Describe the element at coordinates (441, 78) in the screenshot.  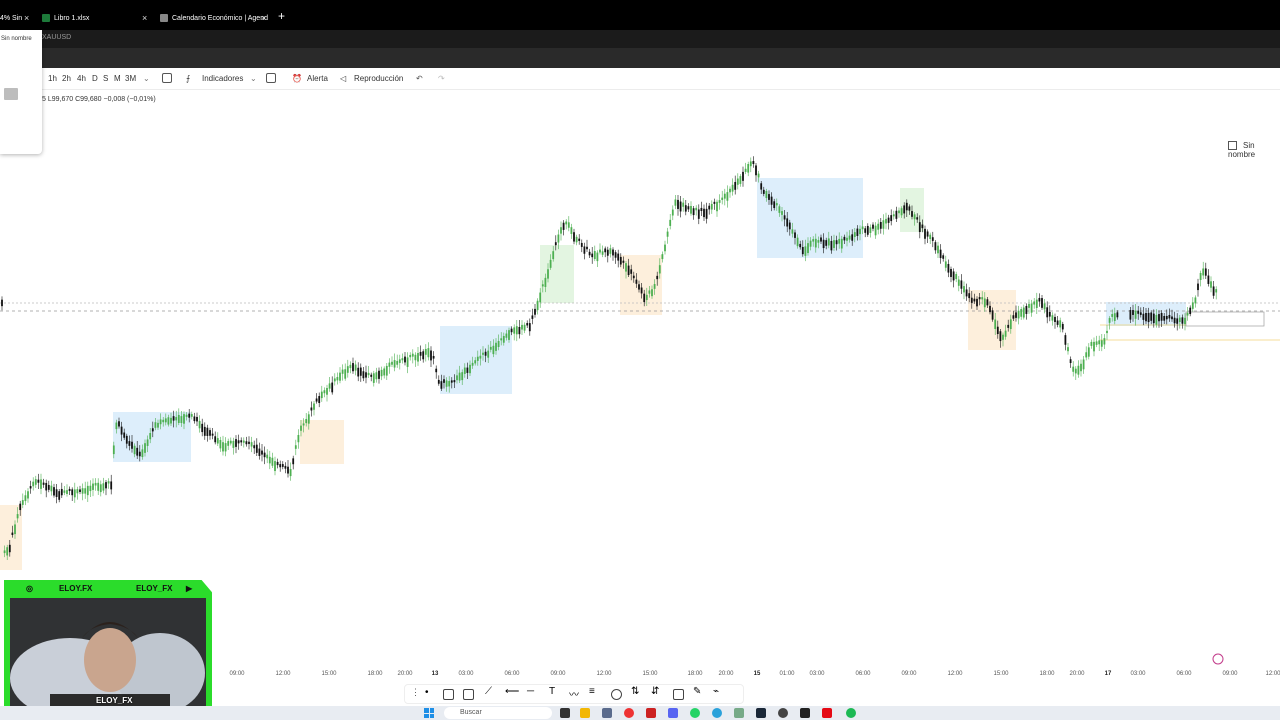
I see `redo-icon: ↷` at that location.